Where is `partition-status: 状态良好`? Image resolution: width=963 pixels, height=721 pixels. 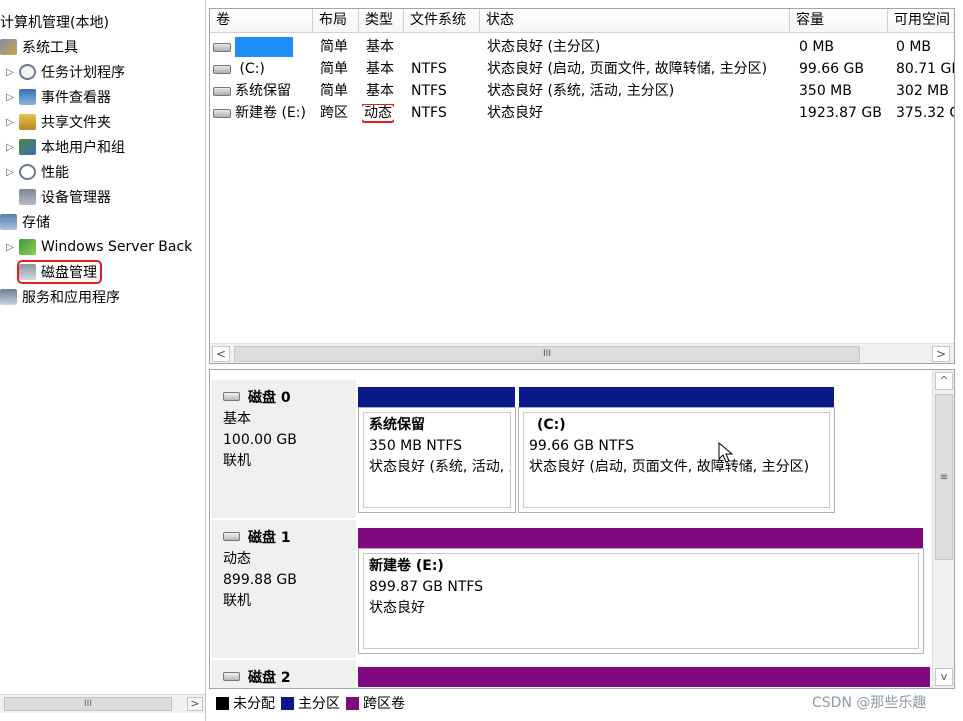 partition-status: 状态良好 is located at coordinates (397, 608).